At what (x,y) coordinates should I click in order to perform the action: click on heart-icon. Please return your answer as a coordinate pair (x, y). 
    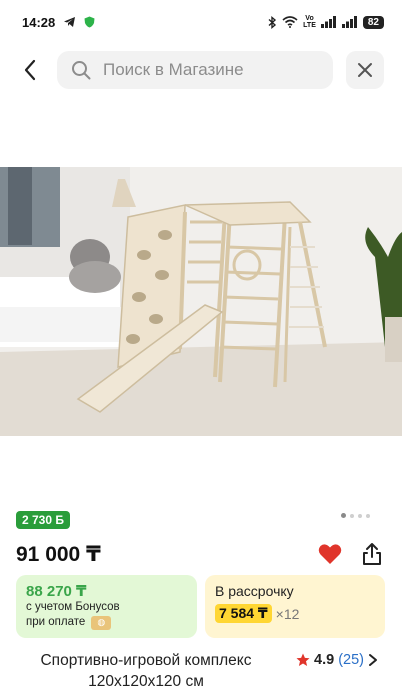
    Looking at the image, I should click on (330, 554).